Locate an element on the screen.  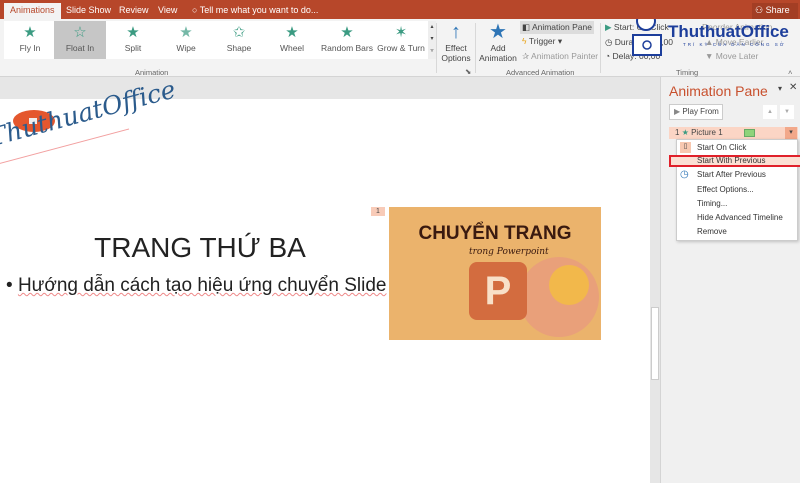
collapse-ribbon-icon: ˄ is located at coordinates (790, 72).